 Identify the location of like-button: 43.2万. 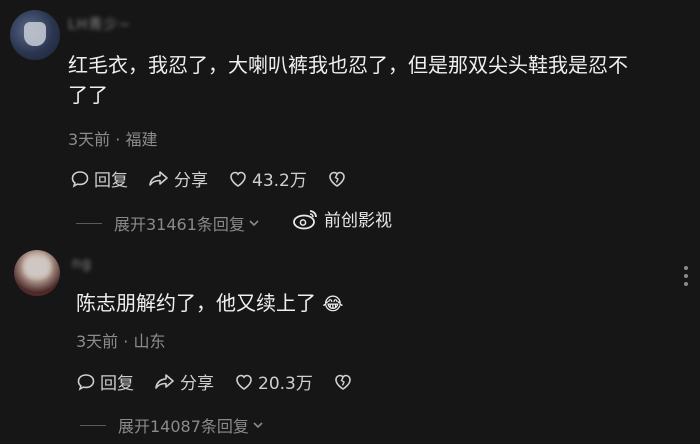
(267, 178).